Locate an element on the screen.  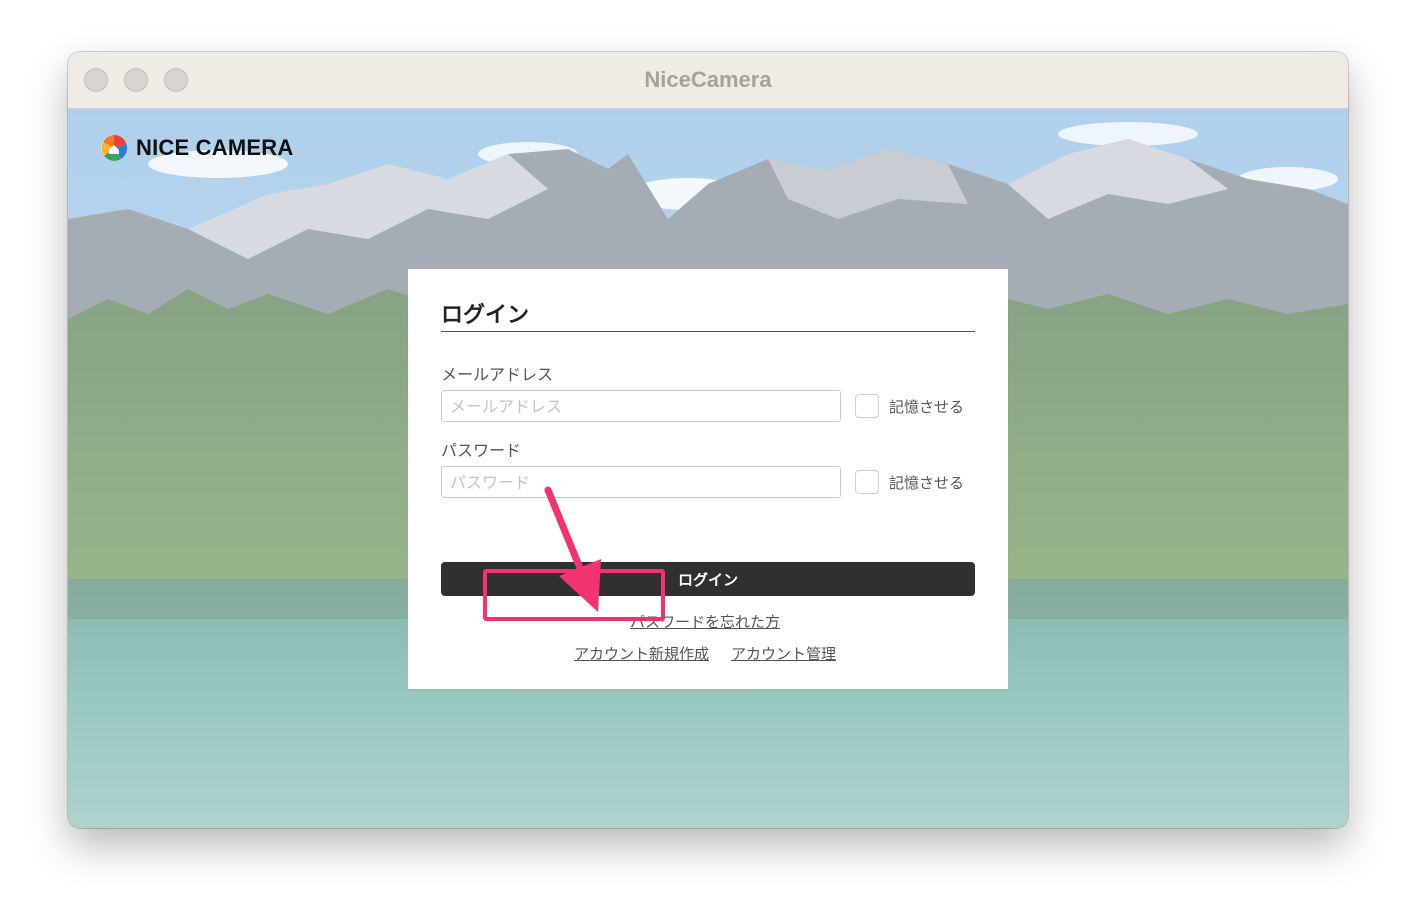
login-heading: ログイン is located at coordinates (485, 315).